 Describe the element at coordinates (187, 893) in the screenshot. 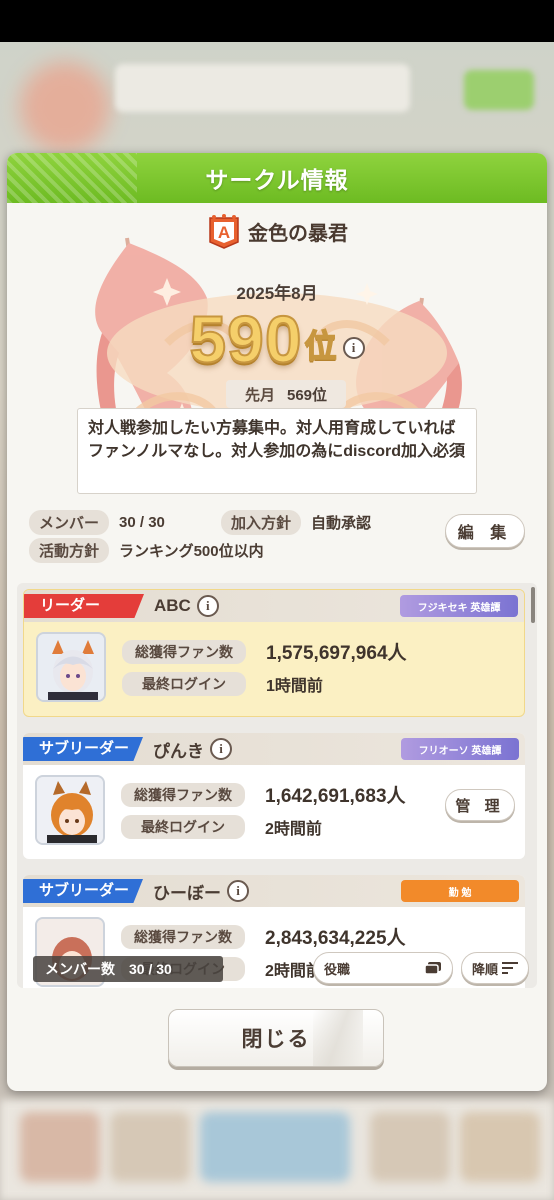

I see `member-name: ひーぼー` at that location.